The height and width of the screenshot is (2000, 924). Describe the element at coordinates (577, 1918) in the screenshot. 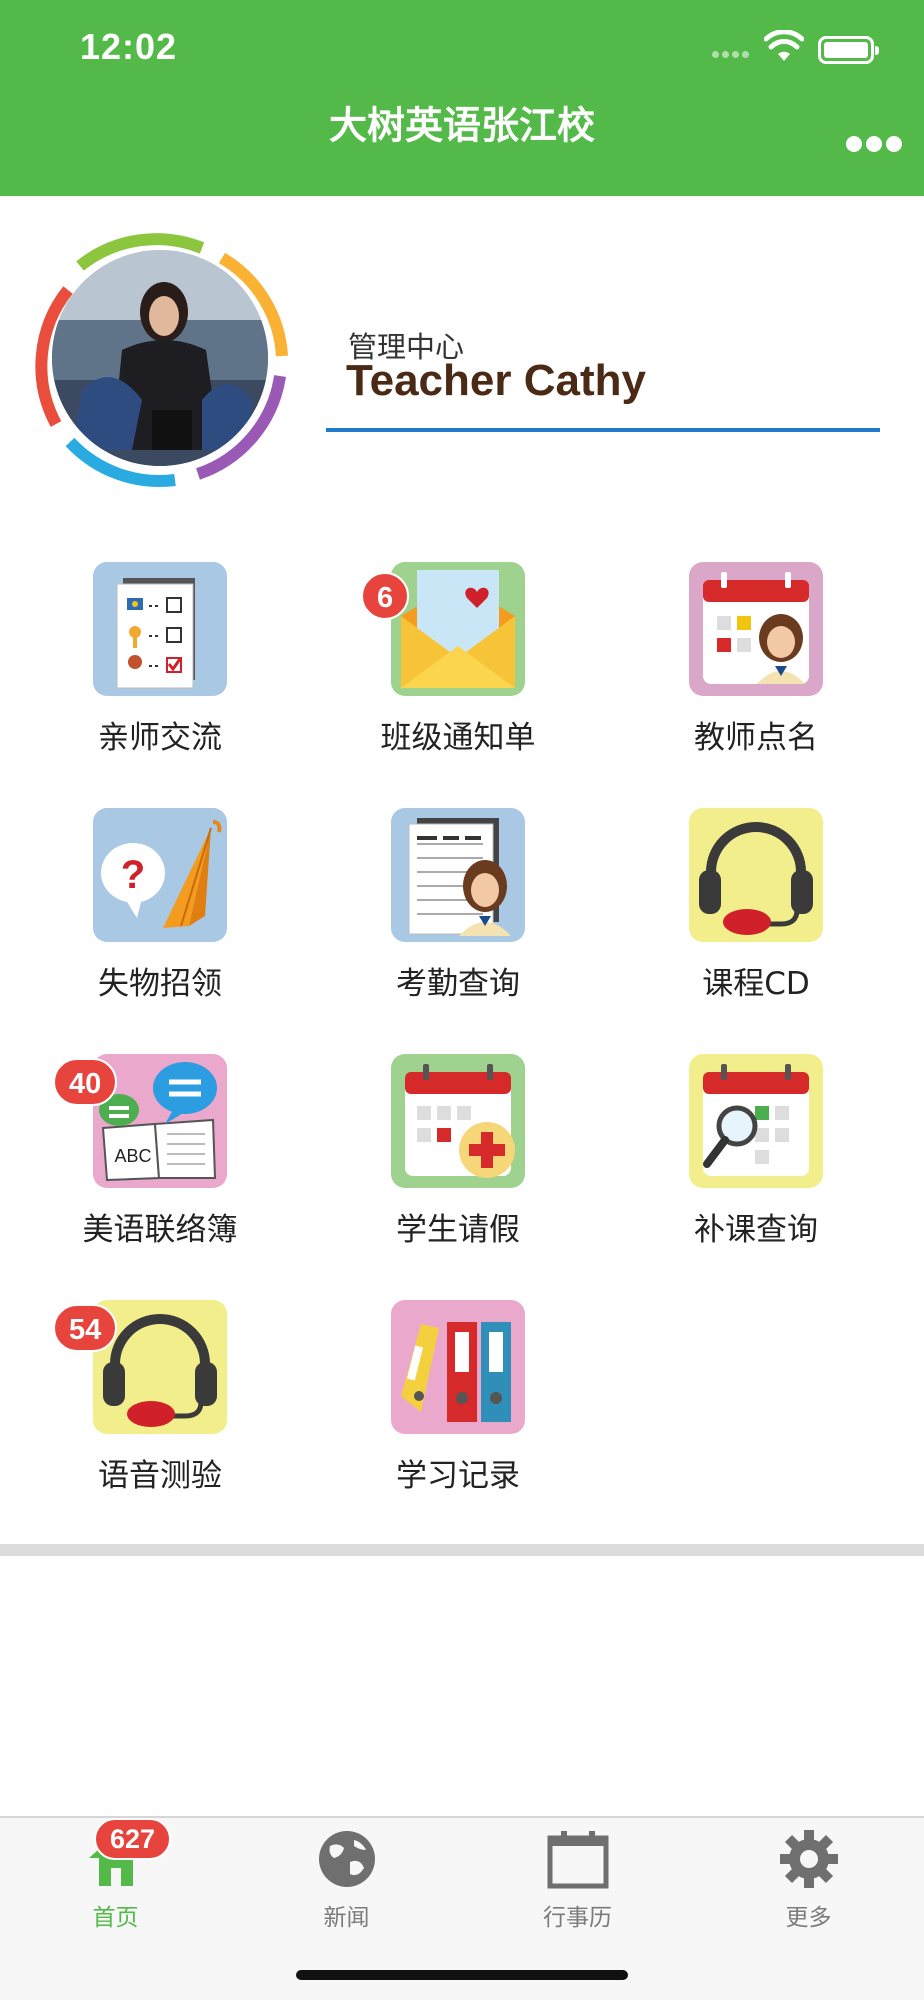

I see `tab-label: 行事历` at that location.